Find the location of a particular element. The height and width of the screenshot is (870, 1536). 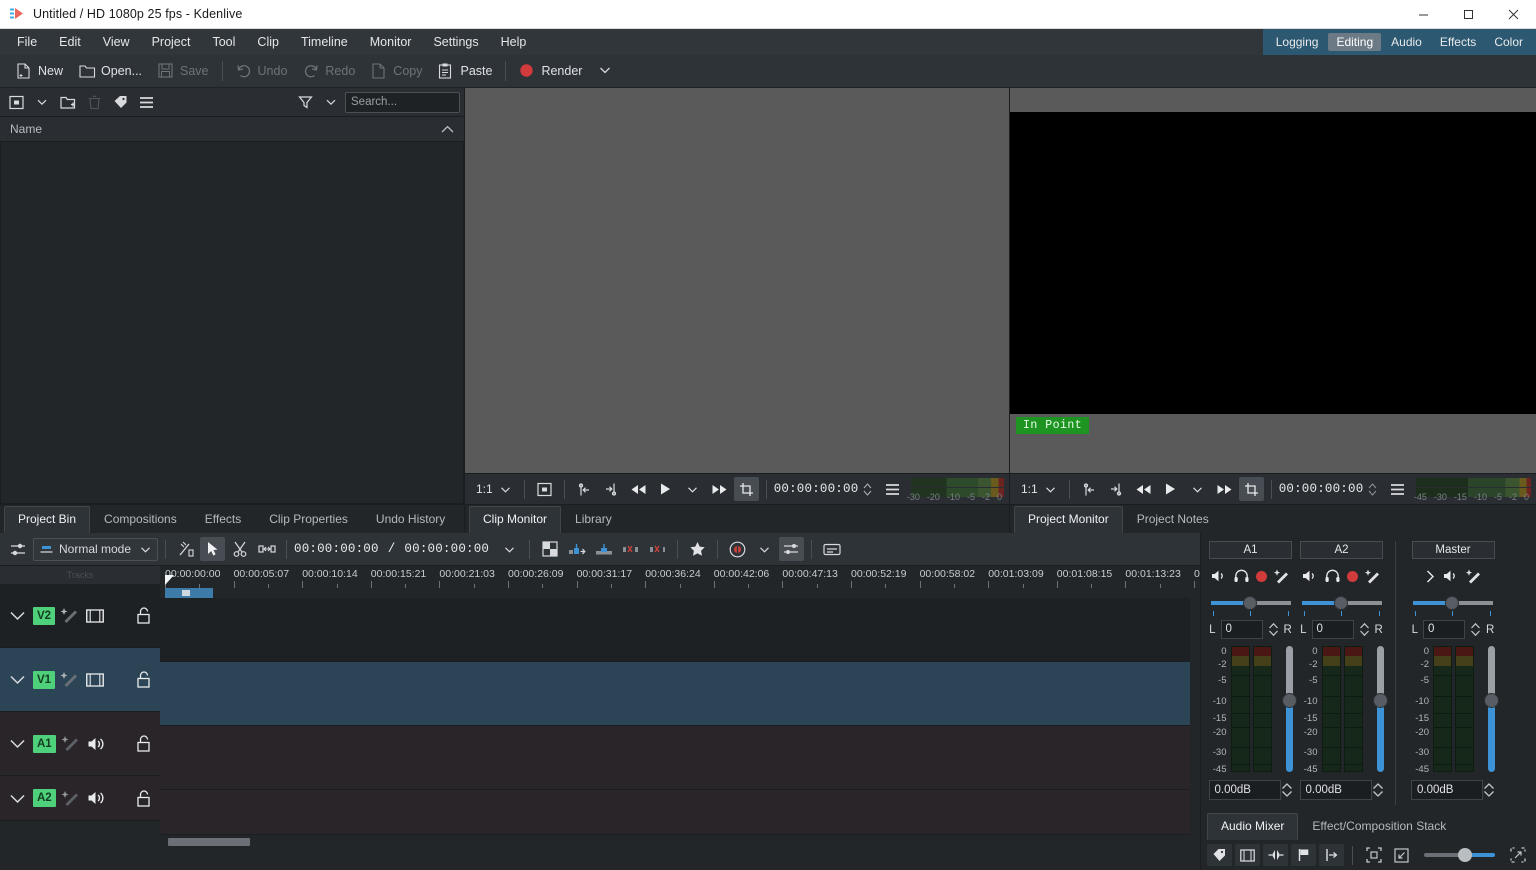

timeline-zone-bar is located at coordinates (680, 586).